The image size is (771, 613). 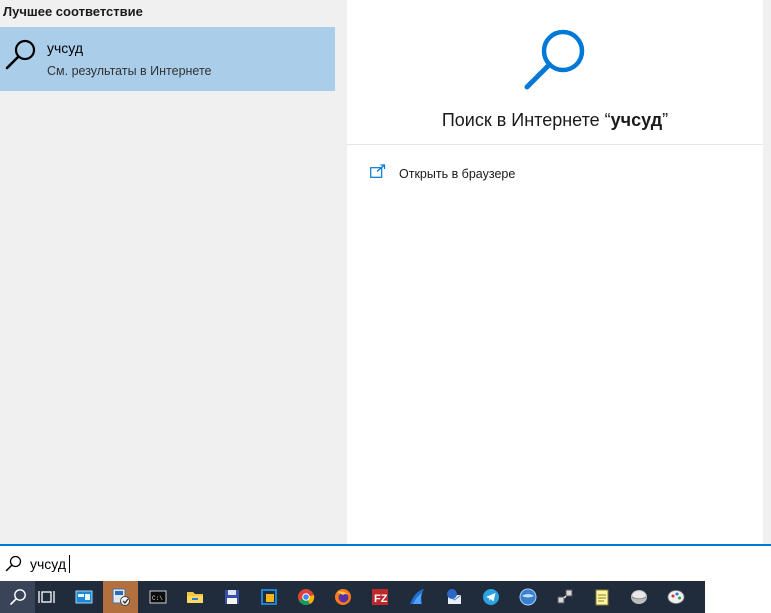 I want to click on preview-title: Поиск в Интернете “учсуд”, so click(x=555, y=120).